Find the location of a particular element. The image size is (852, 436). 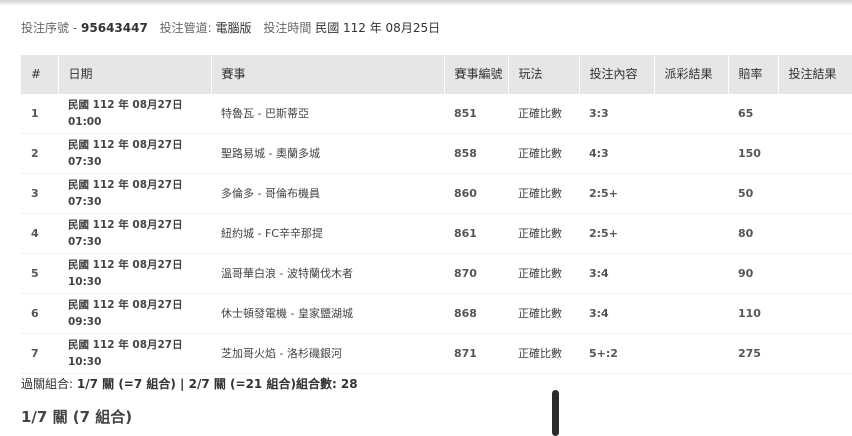

row-match-code: 858 is located at coordinates (476, 153).